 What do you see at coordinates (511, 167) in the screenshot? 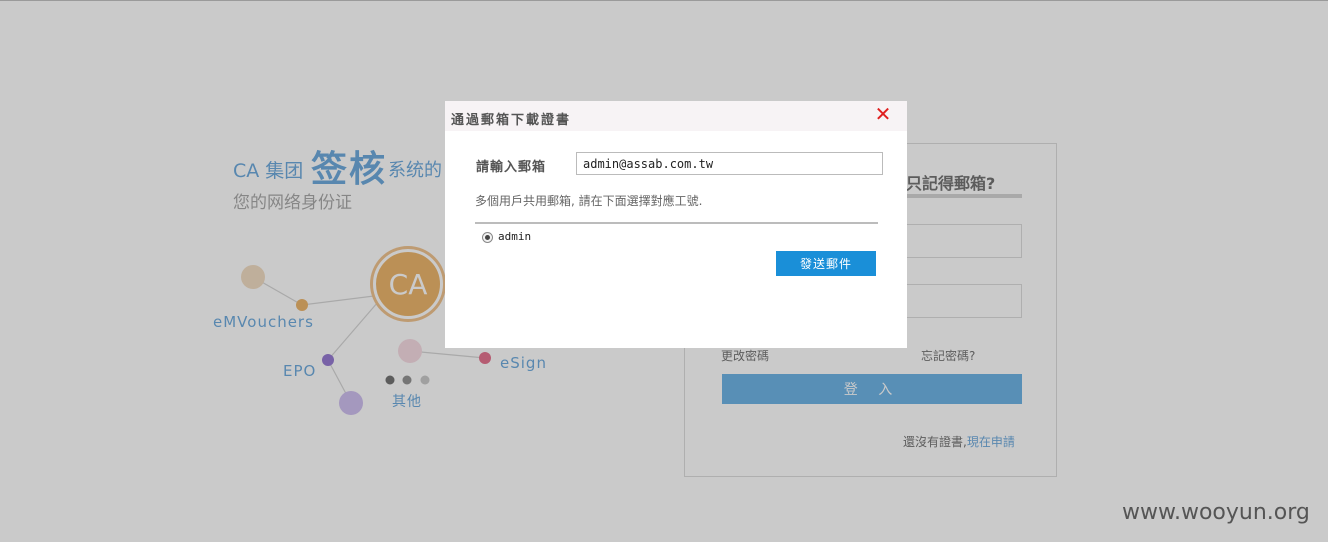
I see `email-label: 請輸入郵箱` at bounding box center [511, 167].